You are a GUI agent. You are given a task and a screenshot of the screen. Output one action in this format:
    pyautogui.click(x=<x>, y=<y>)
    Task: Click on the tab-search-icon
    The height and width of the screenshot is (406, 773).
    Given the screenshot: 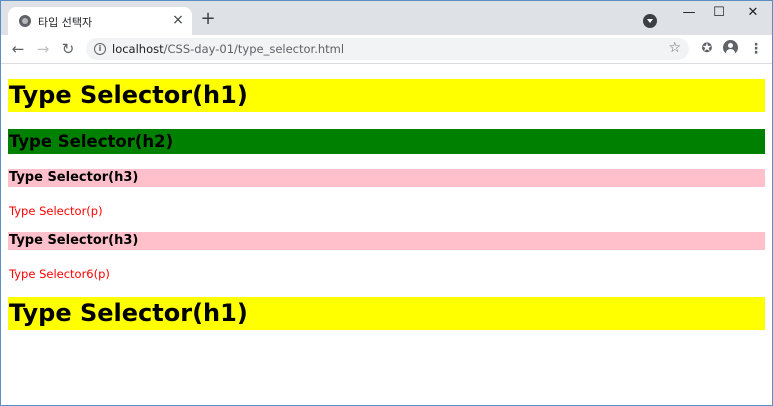 What is the action you would take?
    pyautogui.click(x=650, y=21)
    